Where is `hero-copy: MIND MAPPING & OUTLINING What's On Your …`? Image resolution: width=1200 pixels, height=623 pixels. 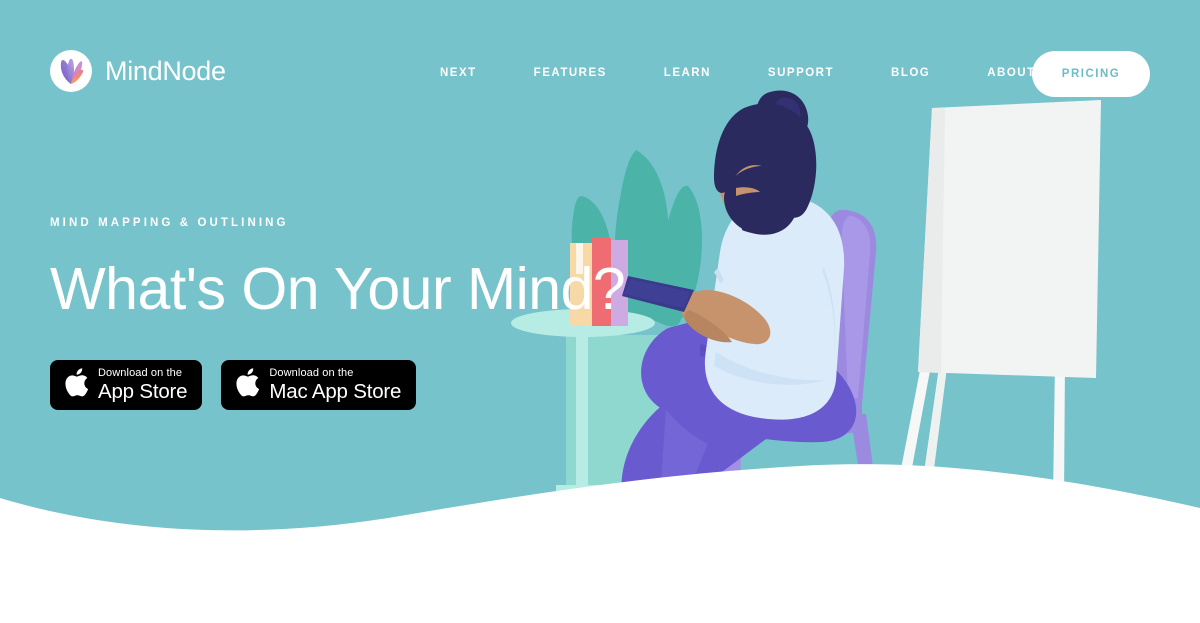
hero-copy: MIND MAPPING & OUTLINING What's On Your … is located at coordinates (338, 314).